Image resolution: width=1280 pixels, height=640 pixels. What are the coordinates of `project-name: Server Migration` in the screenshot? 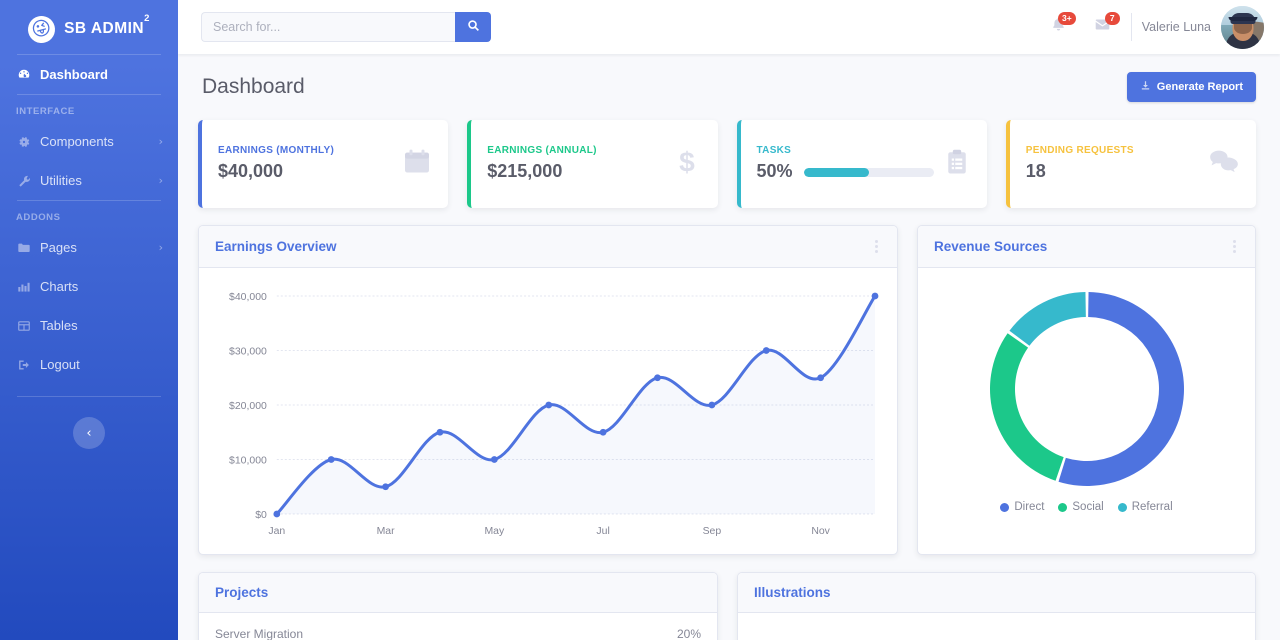 It's located at (259, 633).